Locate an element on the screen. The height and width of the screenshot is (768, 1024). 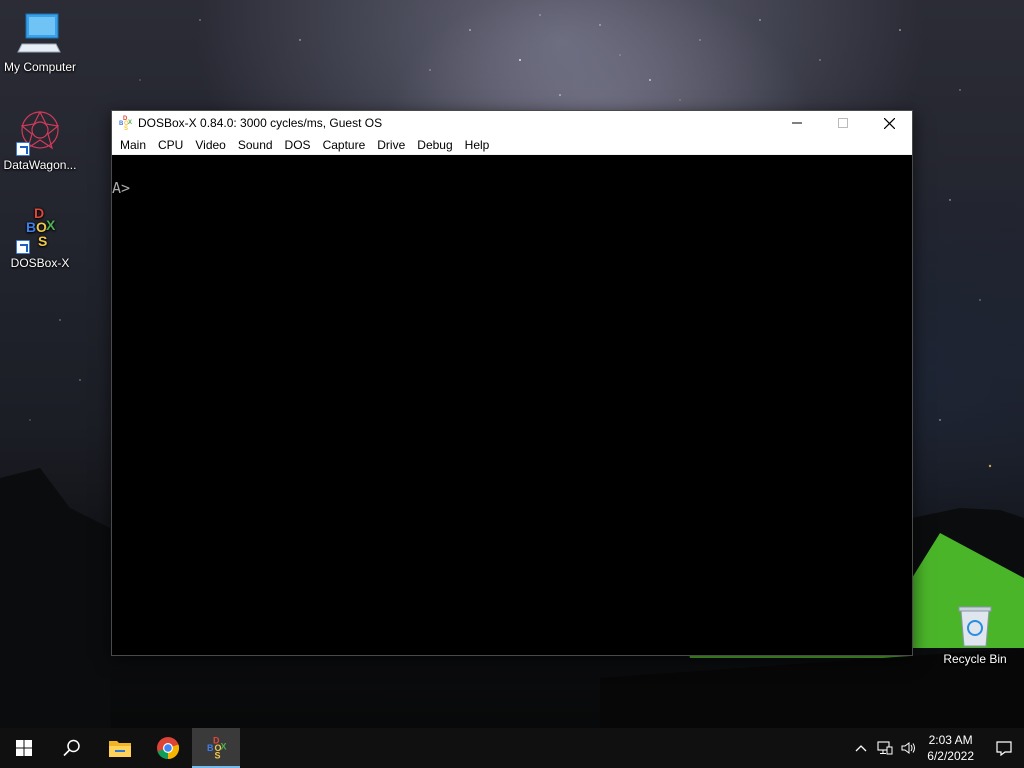
file-explorer-icon is located at coordinates (120, 749).